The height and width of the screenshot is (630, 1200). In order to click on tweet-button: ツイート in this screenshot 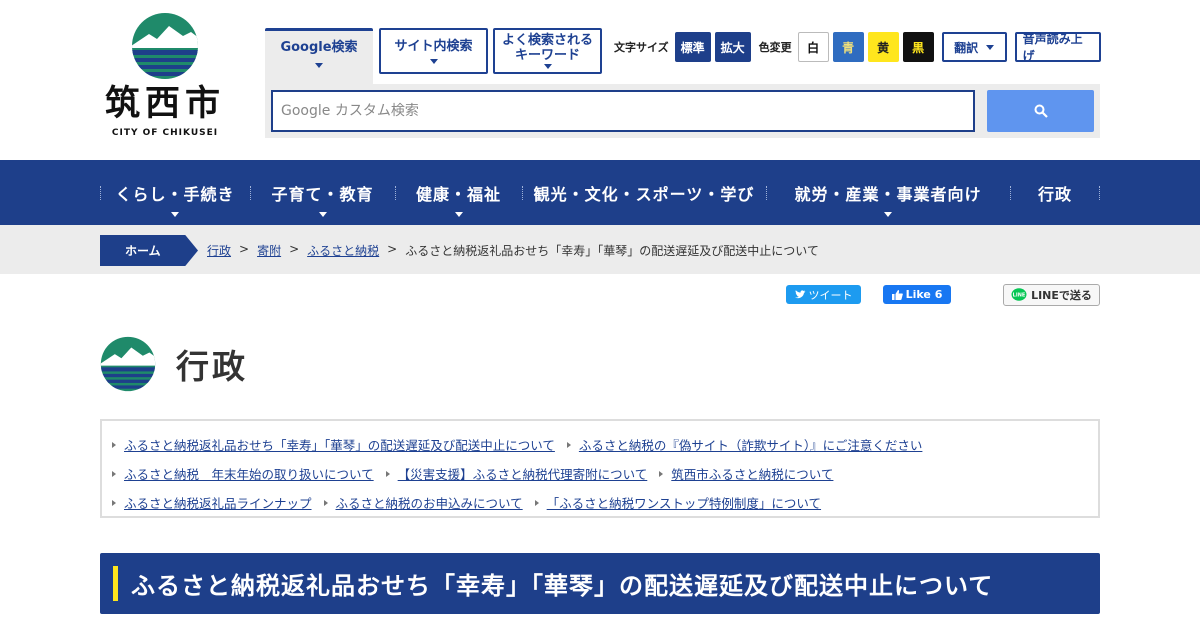, I will do `click(823, 294)`.